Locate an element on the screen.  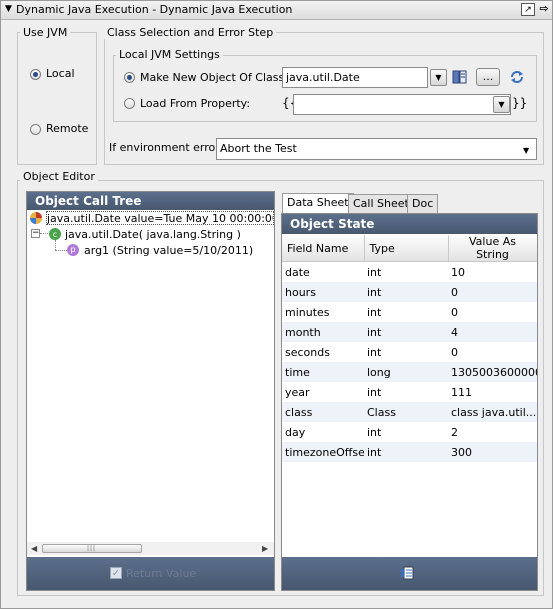
table-row: date int 10 is located at coordinates (409, 272).